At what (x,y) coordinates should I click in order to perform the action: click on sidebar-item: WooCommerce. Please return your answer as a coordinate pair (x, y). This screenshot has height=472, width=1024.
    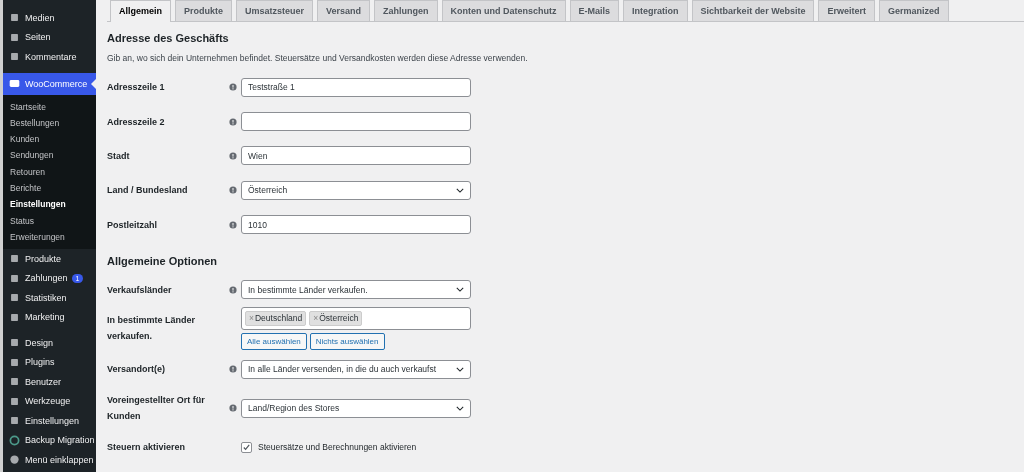
    Looking at the image, I should click on (49, 83).